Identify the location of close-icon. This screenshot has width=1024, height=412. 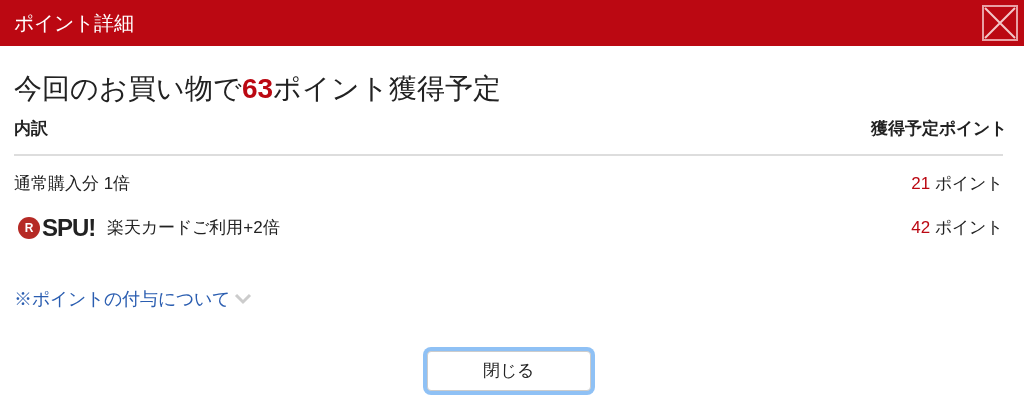
(1000, 23).